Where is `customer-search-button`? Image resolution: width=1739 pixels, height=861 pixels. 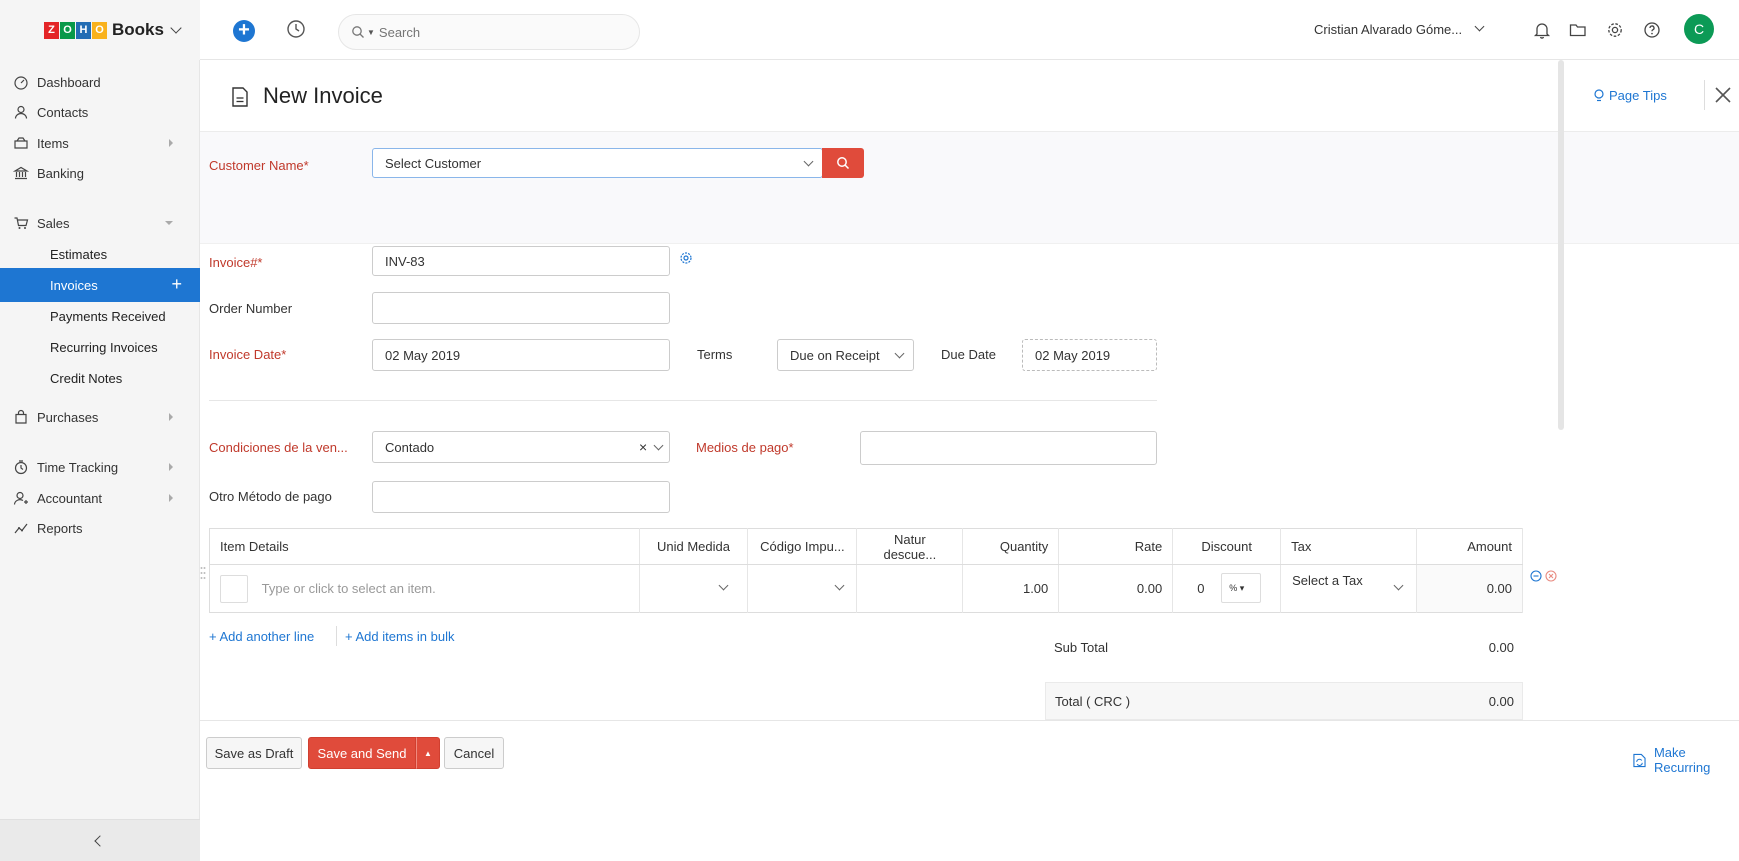 customer-search-button is located at coordinates (843, 163).